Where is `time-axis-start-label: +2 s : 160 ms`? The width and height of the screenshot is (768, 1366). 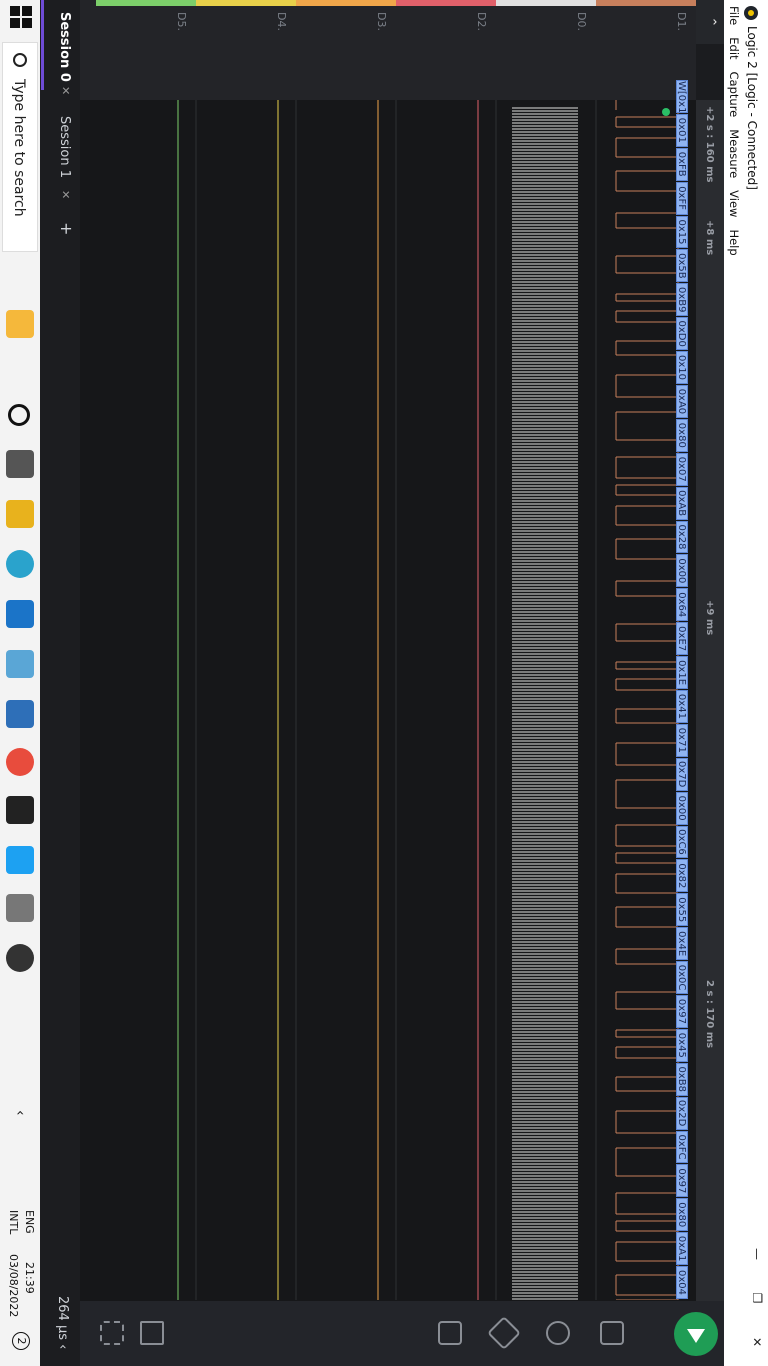 time-axis-start-label: +2 s : 160 ms is located at coordinates (709, 144).